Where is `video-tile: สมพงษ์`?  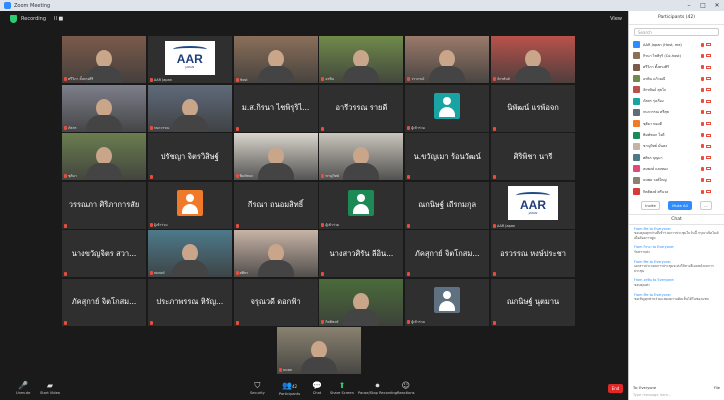 video-tile: สมพงษ์ is located at coordinates (189, 253).